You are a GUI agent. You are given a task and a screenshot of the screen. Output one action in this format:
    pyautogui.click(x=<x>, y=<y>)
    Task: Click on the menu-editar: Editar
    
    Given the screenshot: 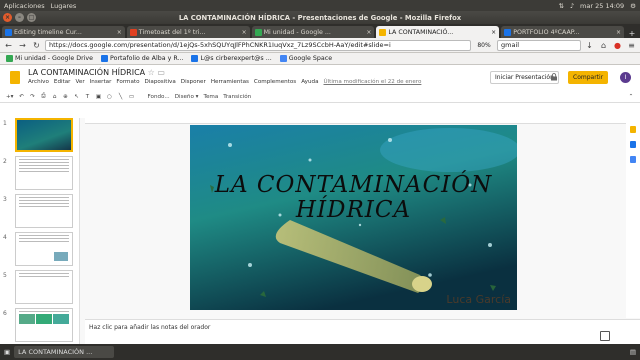 What is the action you would take?
    pyautogui.click(x=62, y=82)
    